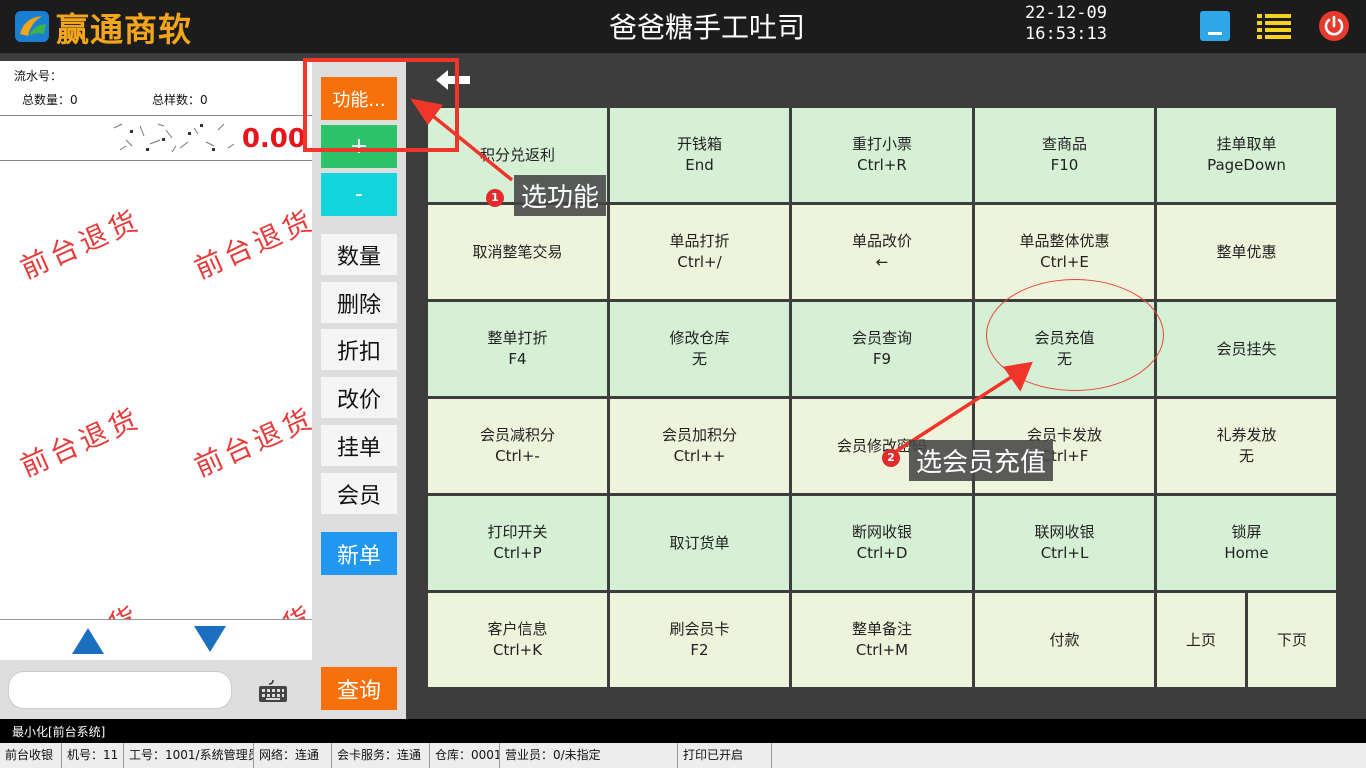  What do you see at coordinates (517, 553) in the screenshot?
I see `function-cell-shortcut: Ctrl+P` at bounding box center [517, 553].